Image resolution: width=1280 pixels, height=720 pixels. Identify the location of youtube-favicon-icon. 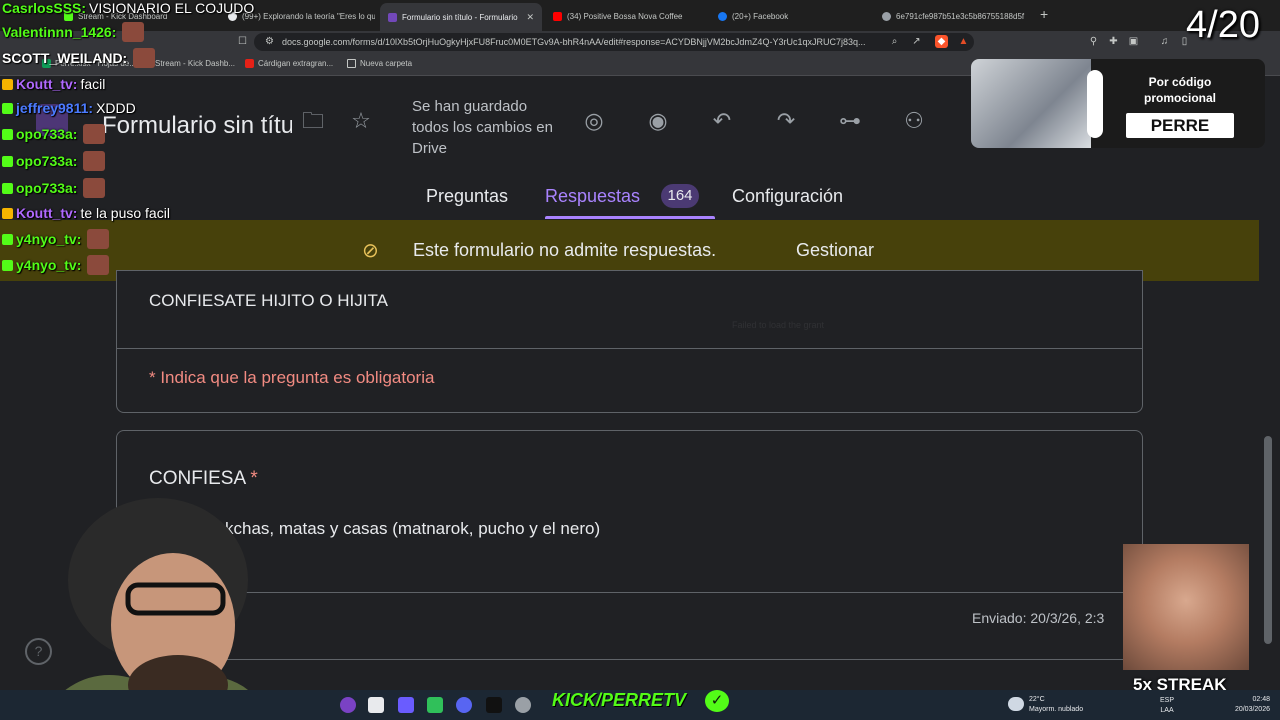
(557, 16).